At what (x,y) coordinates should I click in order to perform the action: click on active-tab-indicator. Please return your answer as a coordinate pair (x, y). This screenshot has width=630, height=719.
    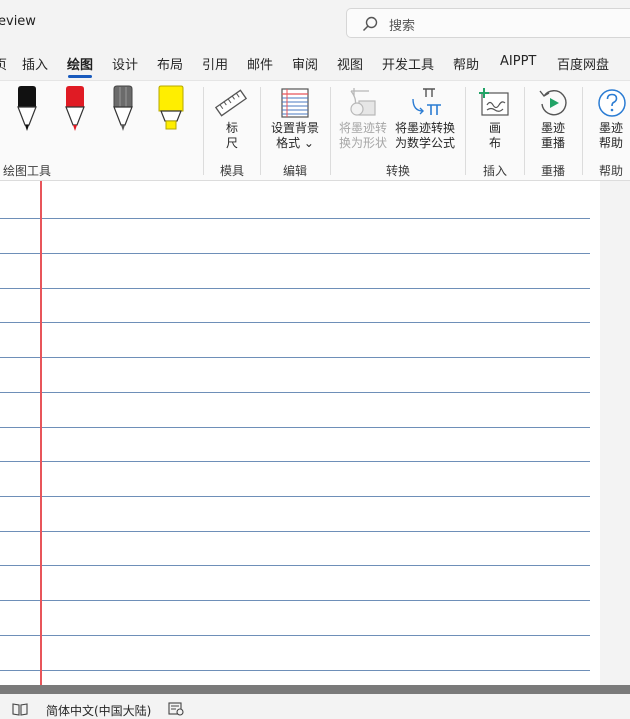
    Looking at the image, I should click on (80, 76).